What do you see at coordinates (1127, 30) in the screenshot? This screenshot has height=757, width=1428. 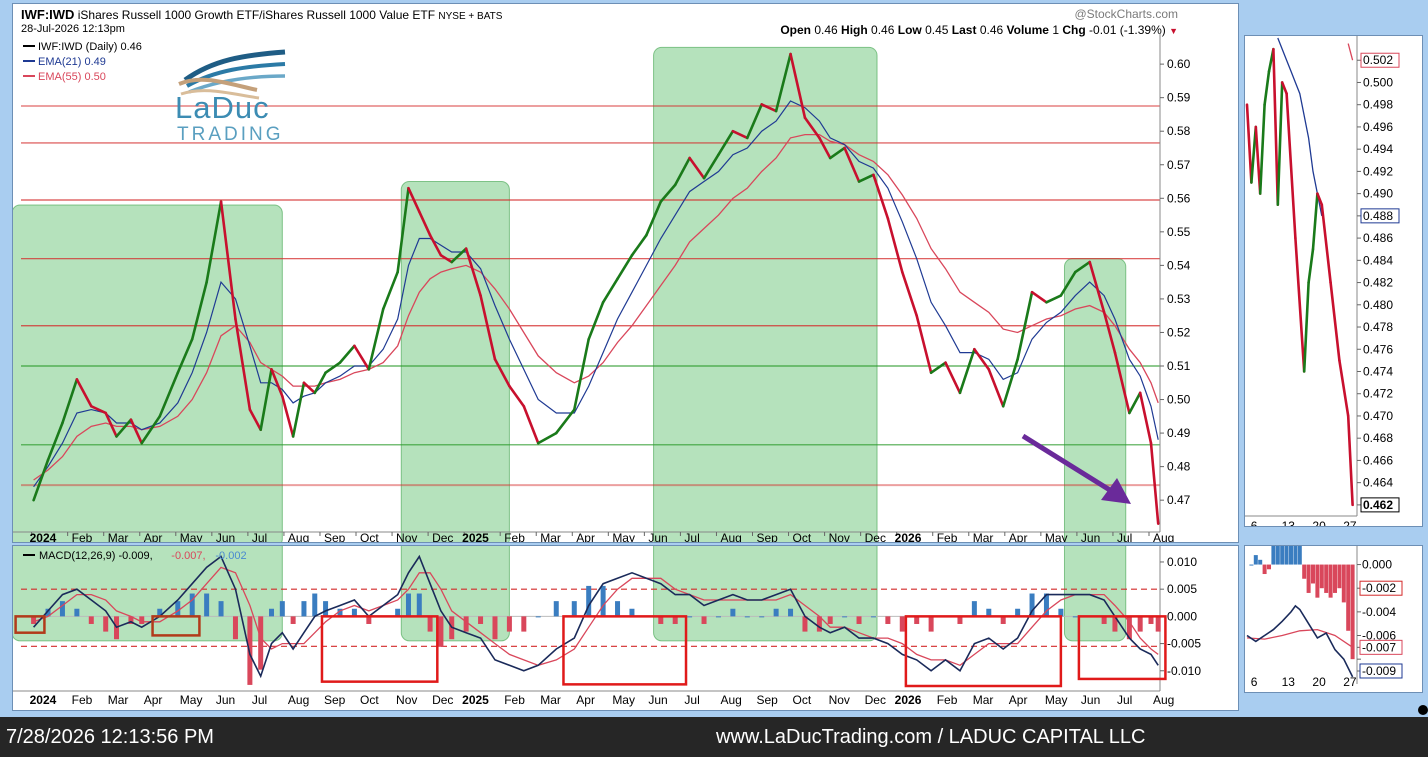 I see `chg-value: -0.01 (-1.39%)` at bounding box center [1127, 30].